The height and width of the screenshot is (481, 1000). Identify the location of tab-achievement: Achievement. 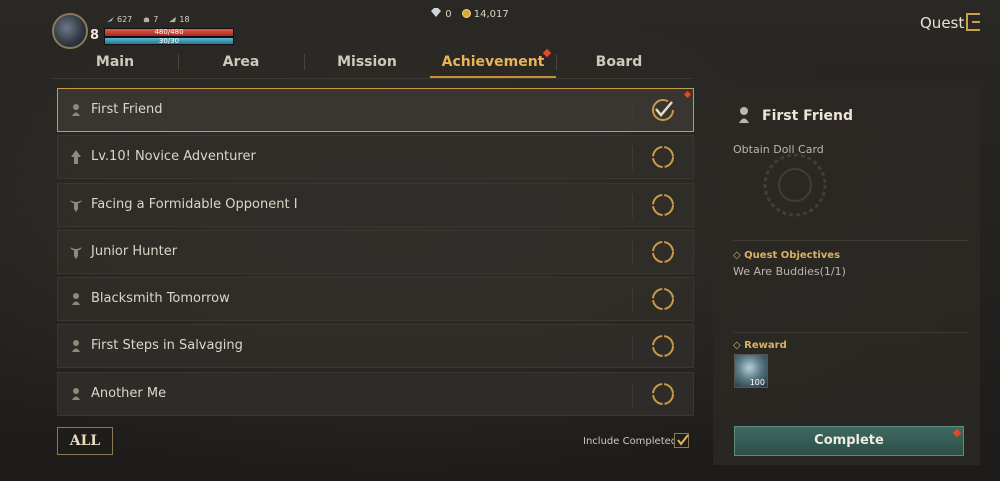
(493, 63).